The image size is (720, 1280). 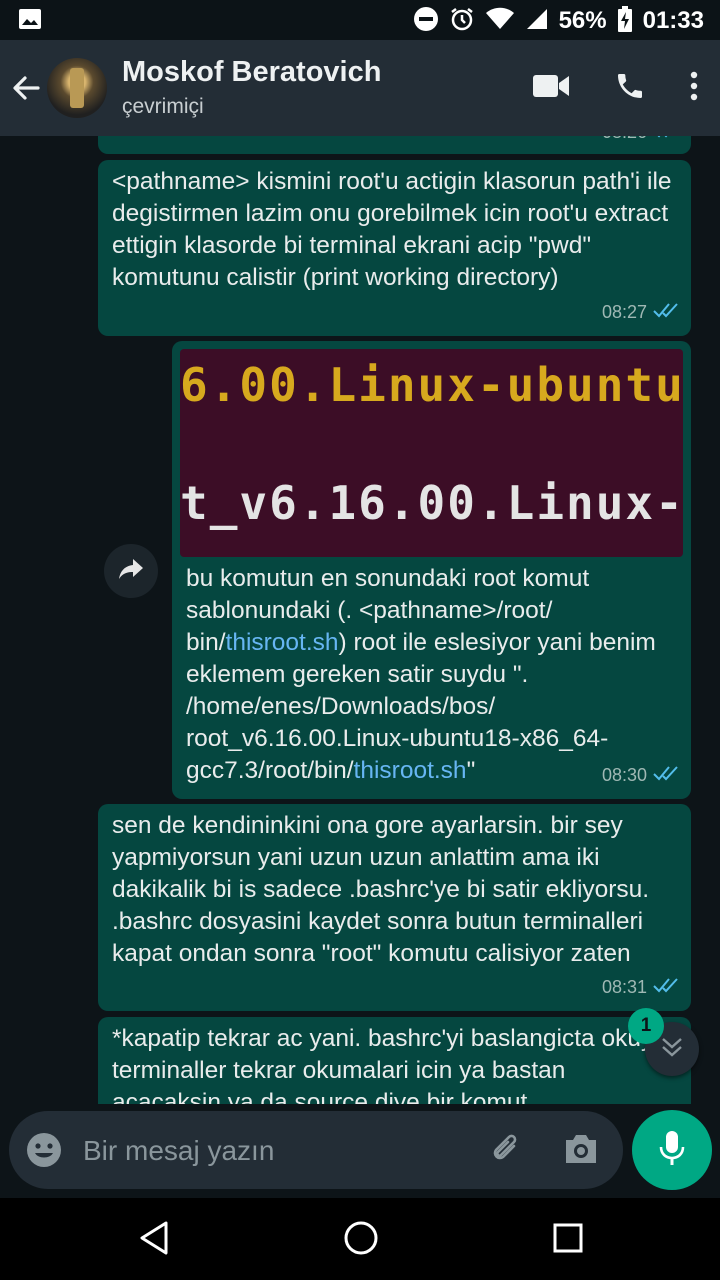 I want to click on video-call-icon, so click(x=551, y=88).